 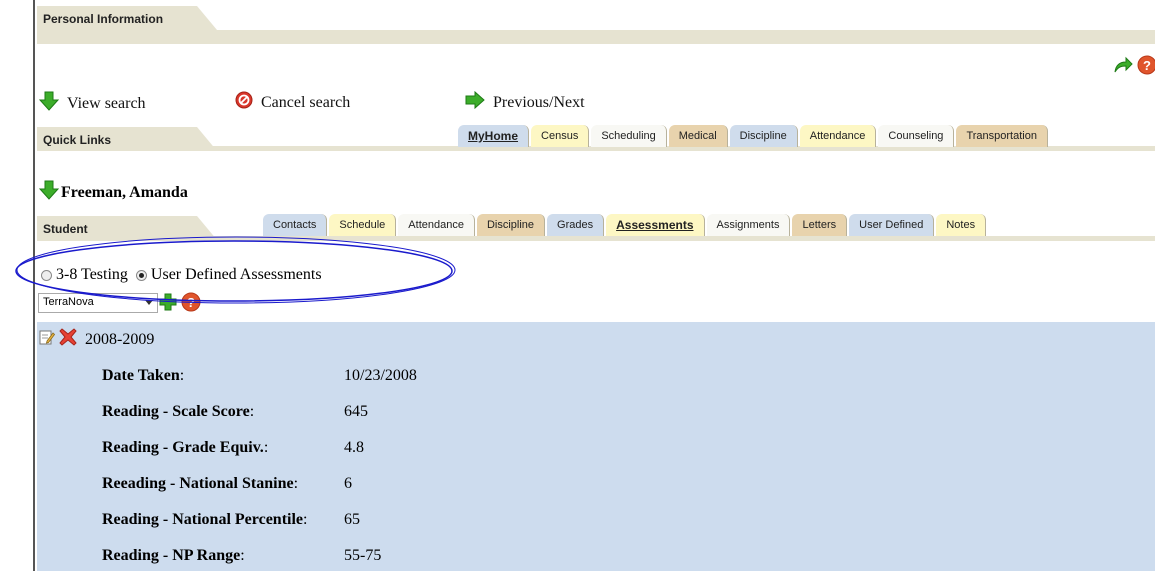 I want to click on tab-label: Grades, so click(x=575, y=225).